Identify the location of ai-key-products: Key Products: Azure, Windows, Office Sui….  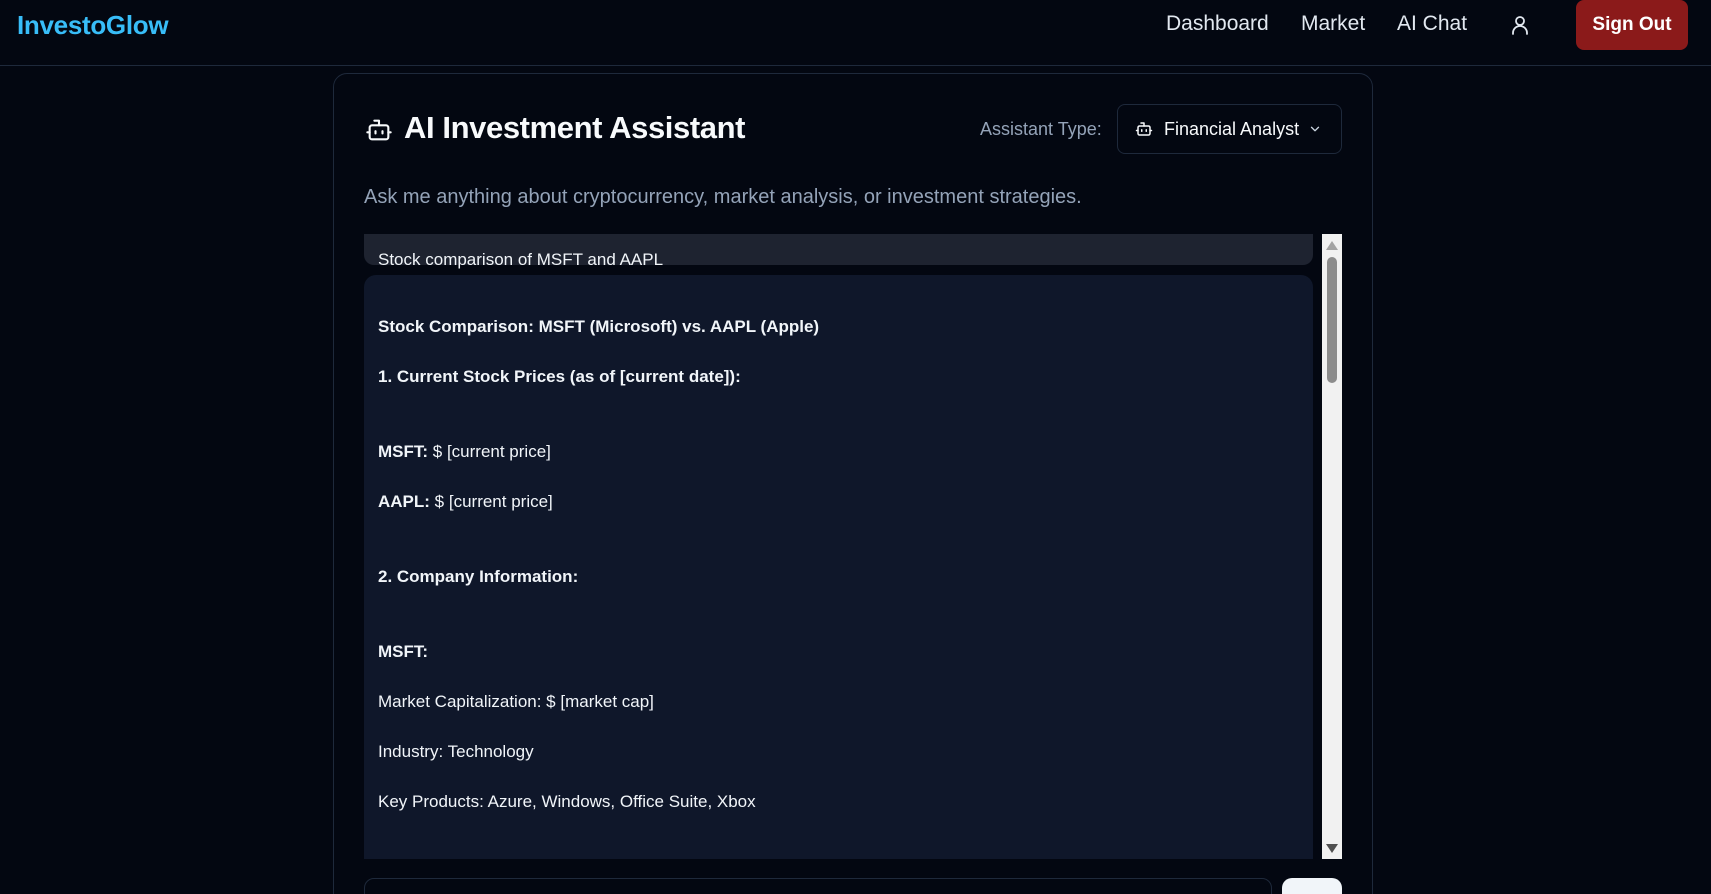
(567, 801).